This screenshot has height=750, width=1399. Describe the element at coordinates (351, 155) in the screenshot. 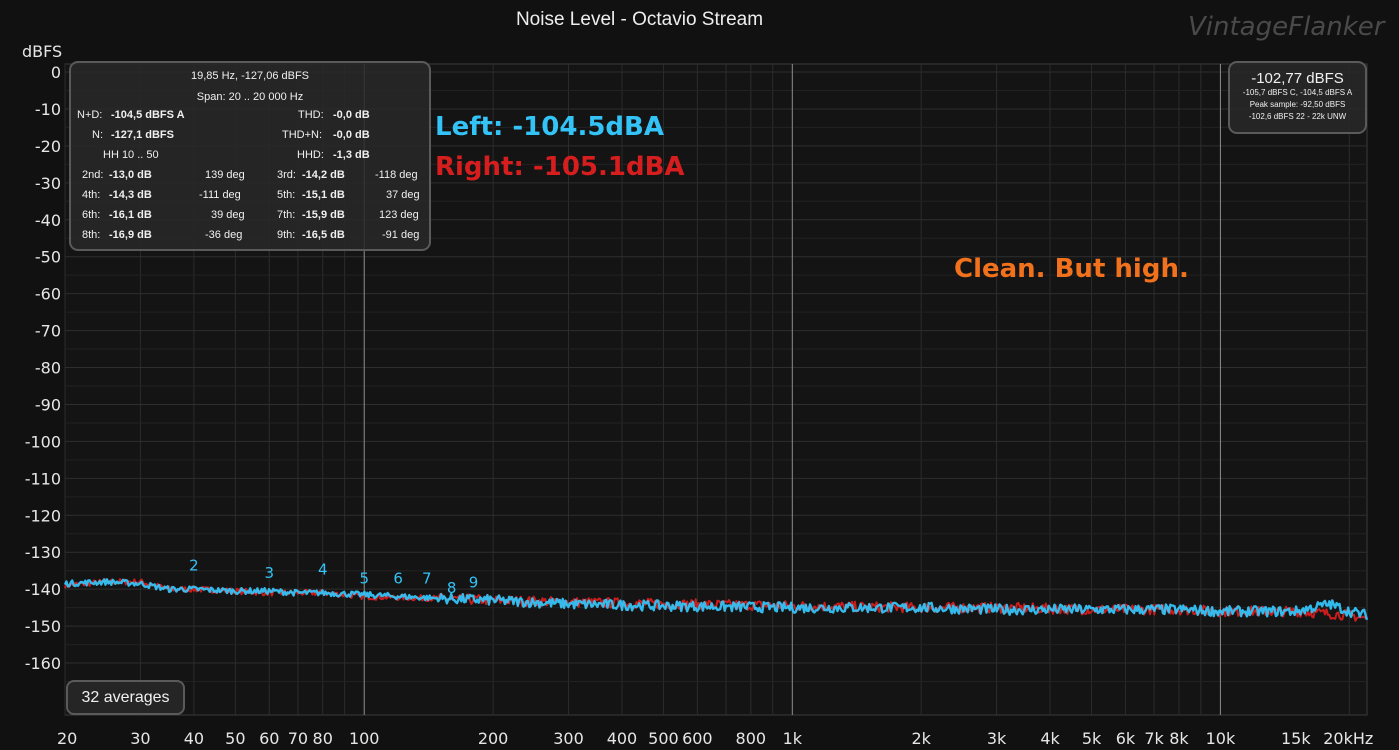

I see `hhd-value: -1,3 dB` at that location.